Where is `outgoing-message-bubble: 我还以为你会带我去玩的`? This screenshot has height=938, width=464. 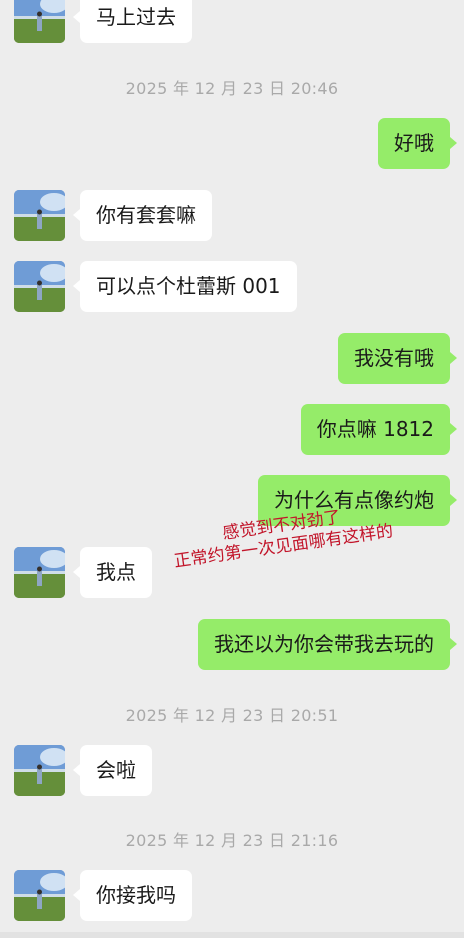
outgoing-message-bubble: 我还以为你会带我去玩的 is located at coordinates (327, 644).